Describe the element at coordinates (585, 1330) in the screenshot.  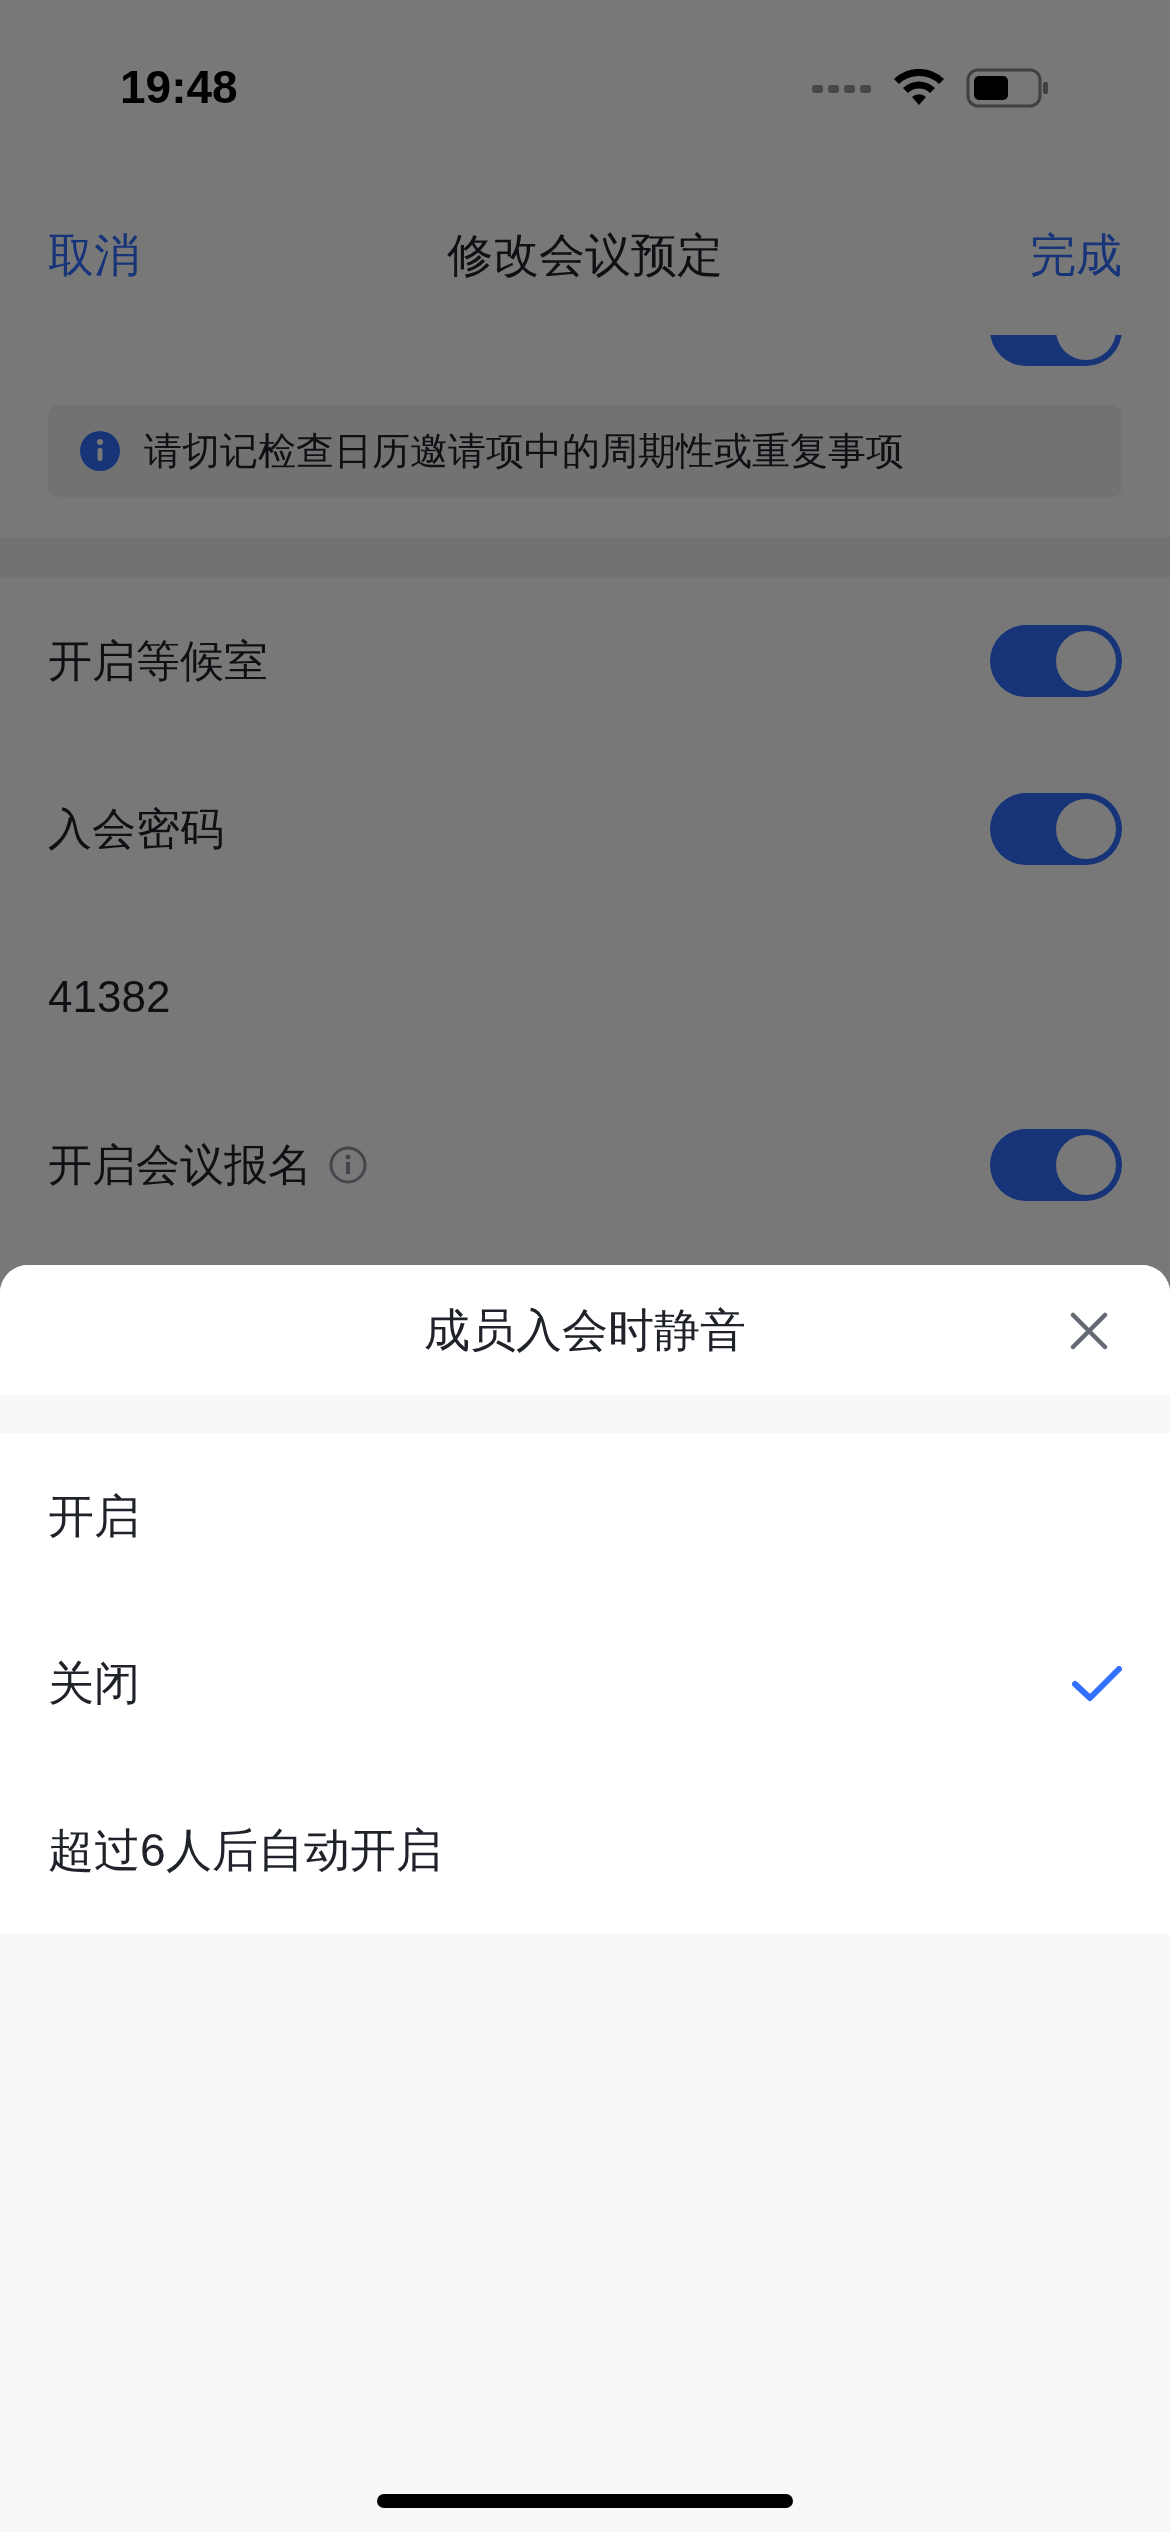
I see `sheet-title: 成员入会时静音` at that location.